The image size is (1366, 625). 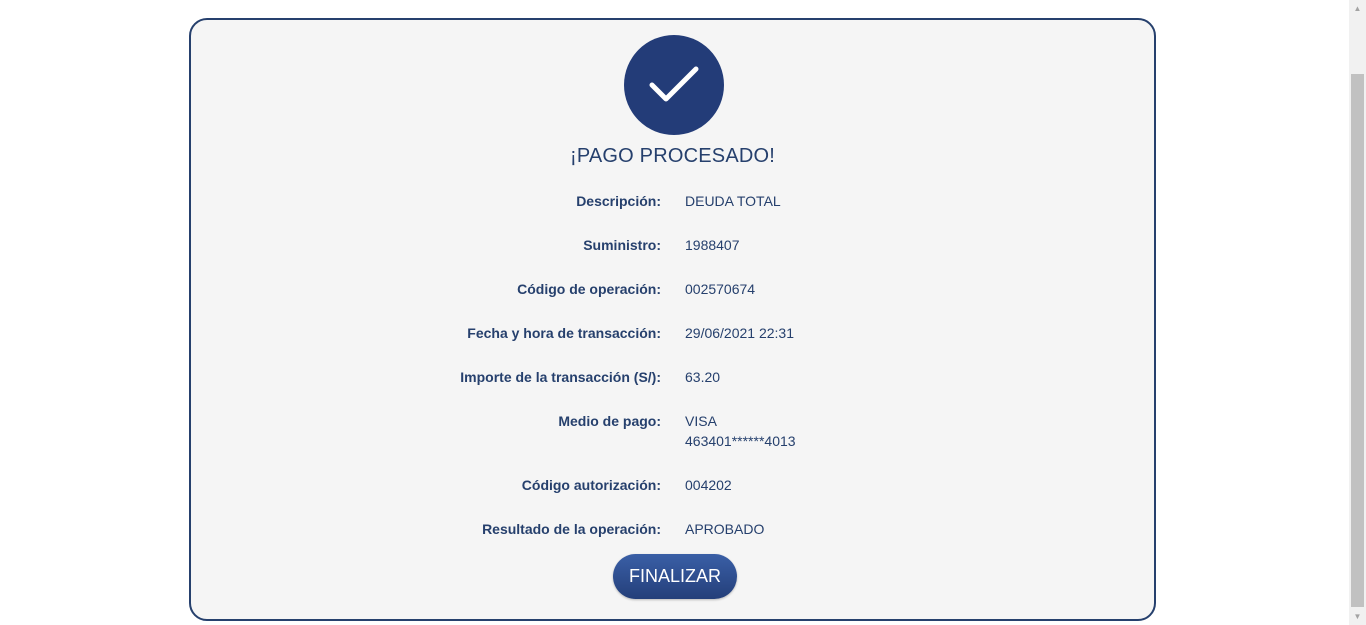 What do you see at coordinates (740, 441) in the screenshot?
I see `card-number: 463401******4013` at bounding box center [740, 441].